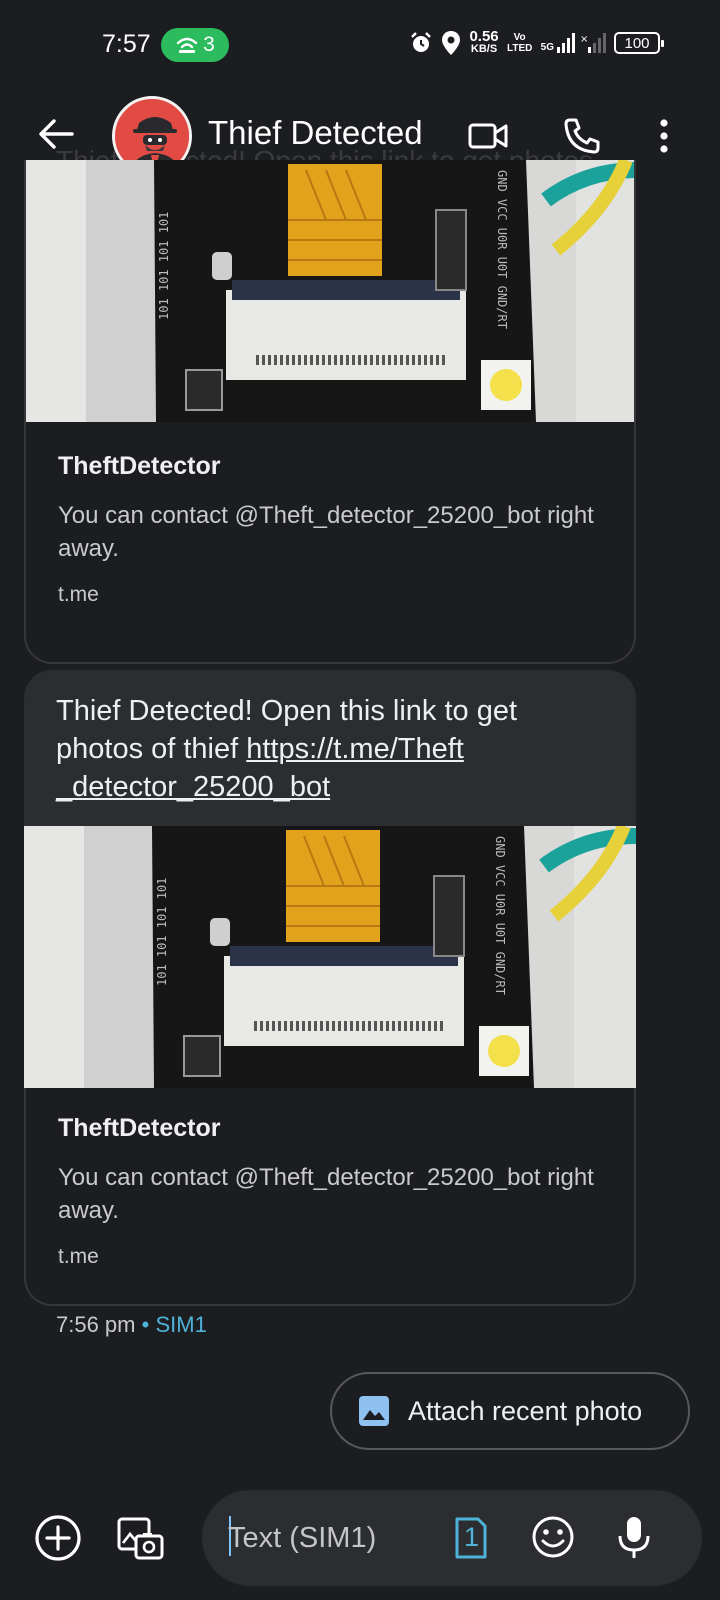 The image size is (720, 1600). I want to click on compose-bar: 1, so click(360, 1538).